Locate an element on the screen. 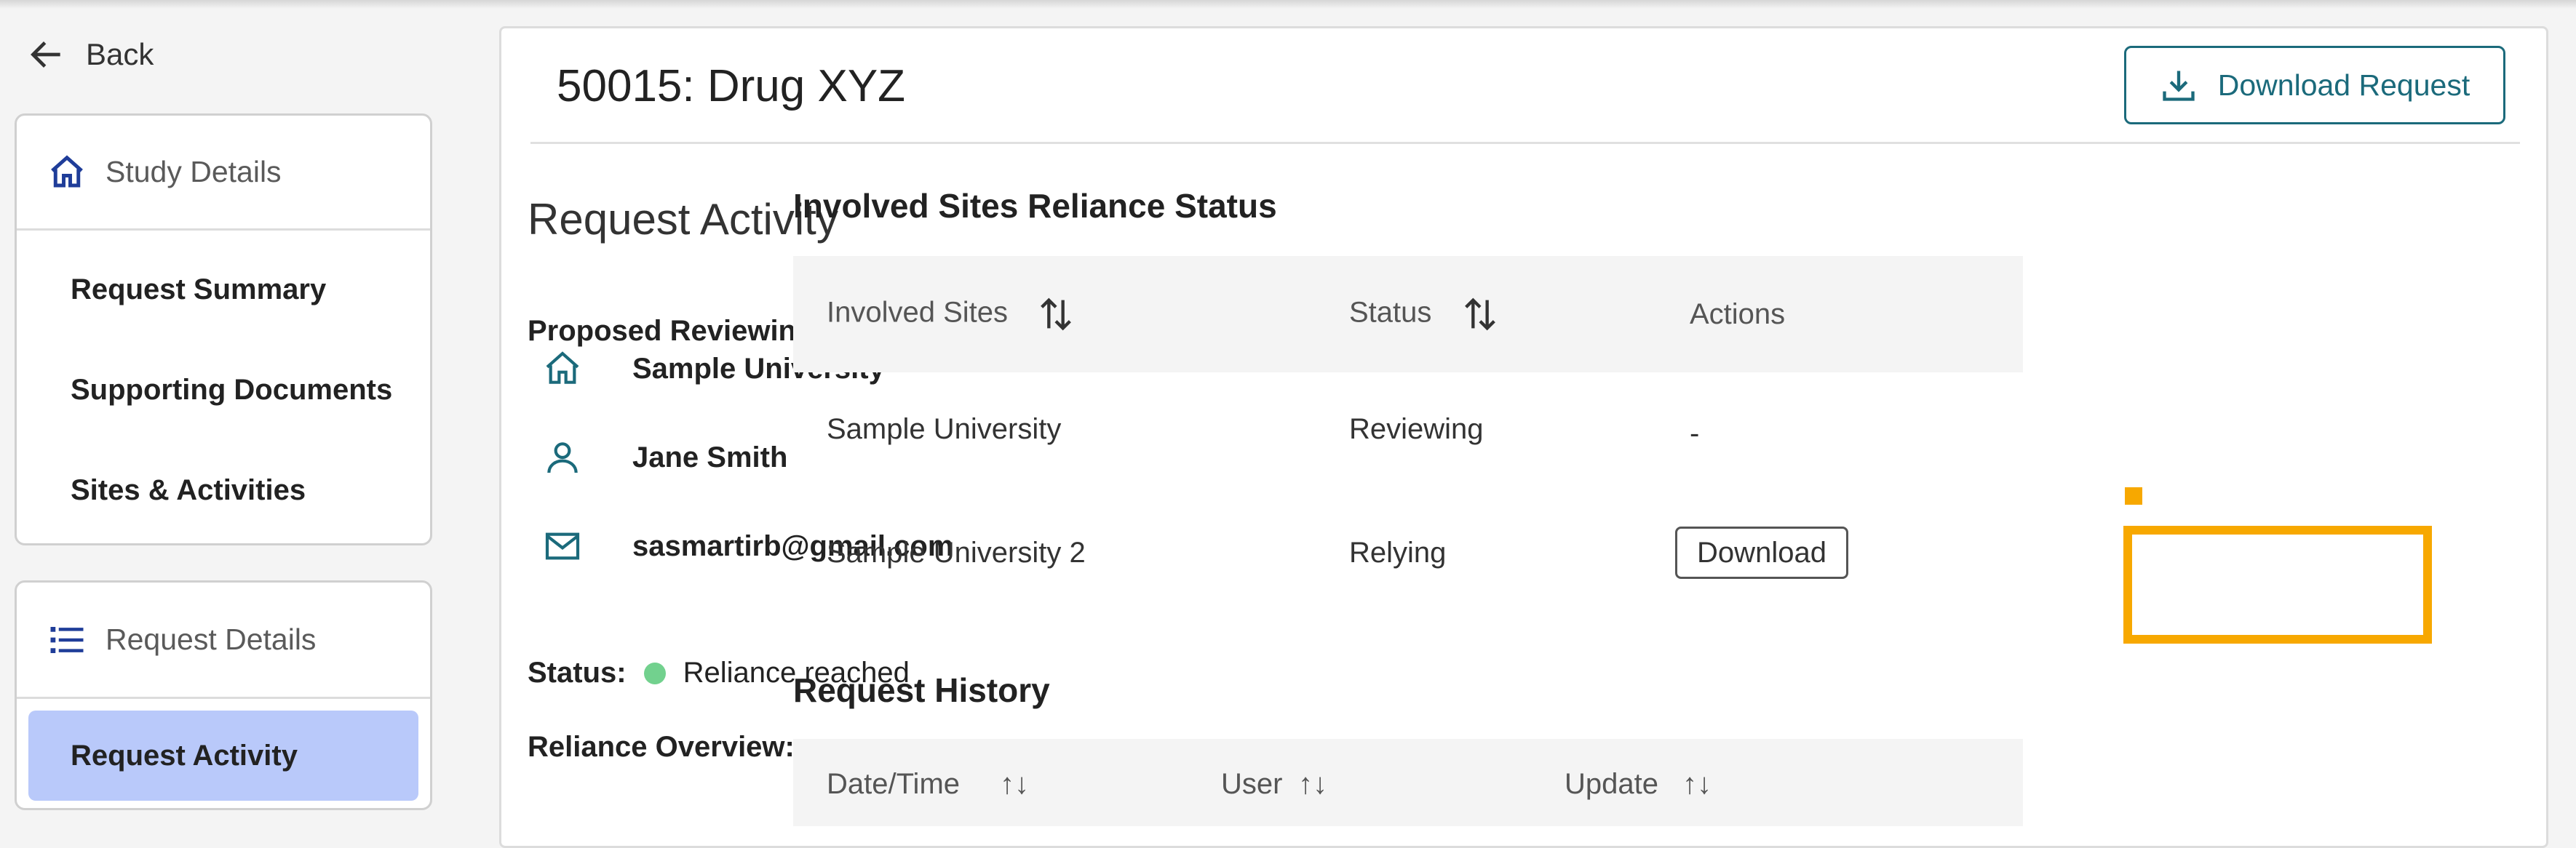 The image size is (2576, 848). reliance-overview-label: Reliance Overview: is located at coordinates (661, 747).